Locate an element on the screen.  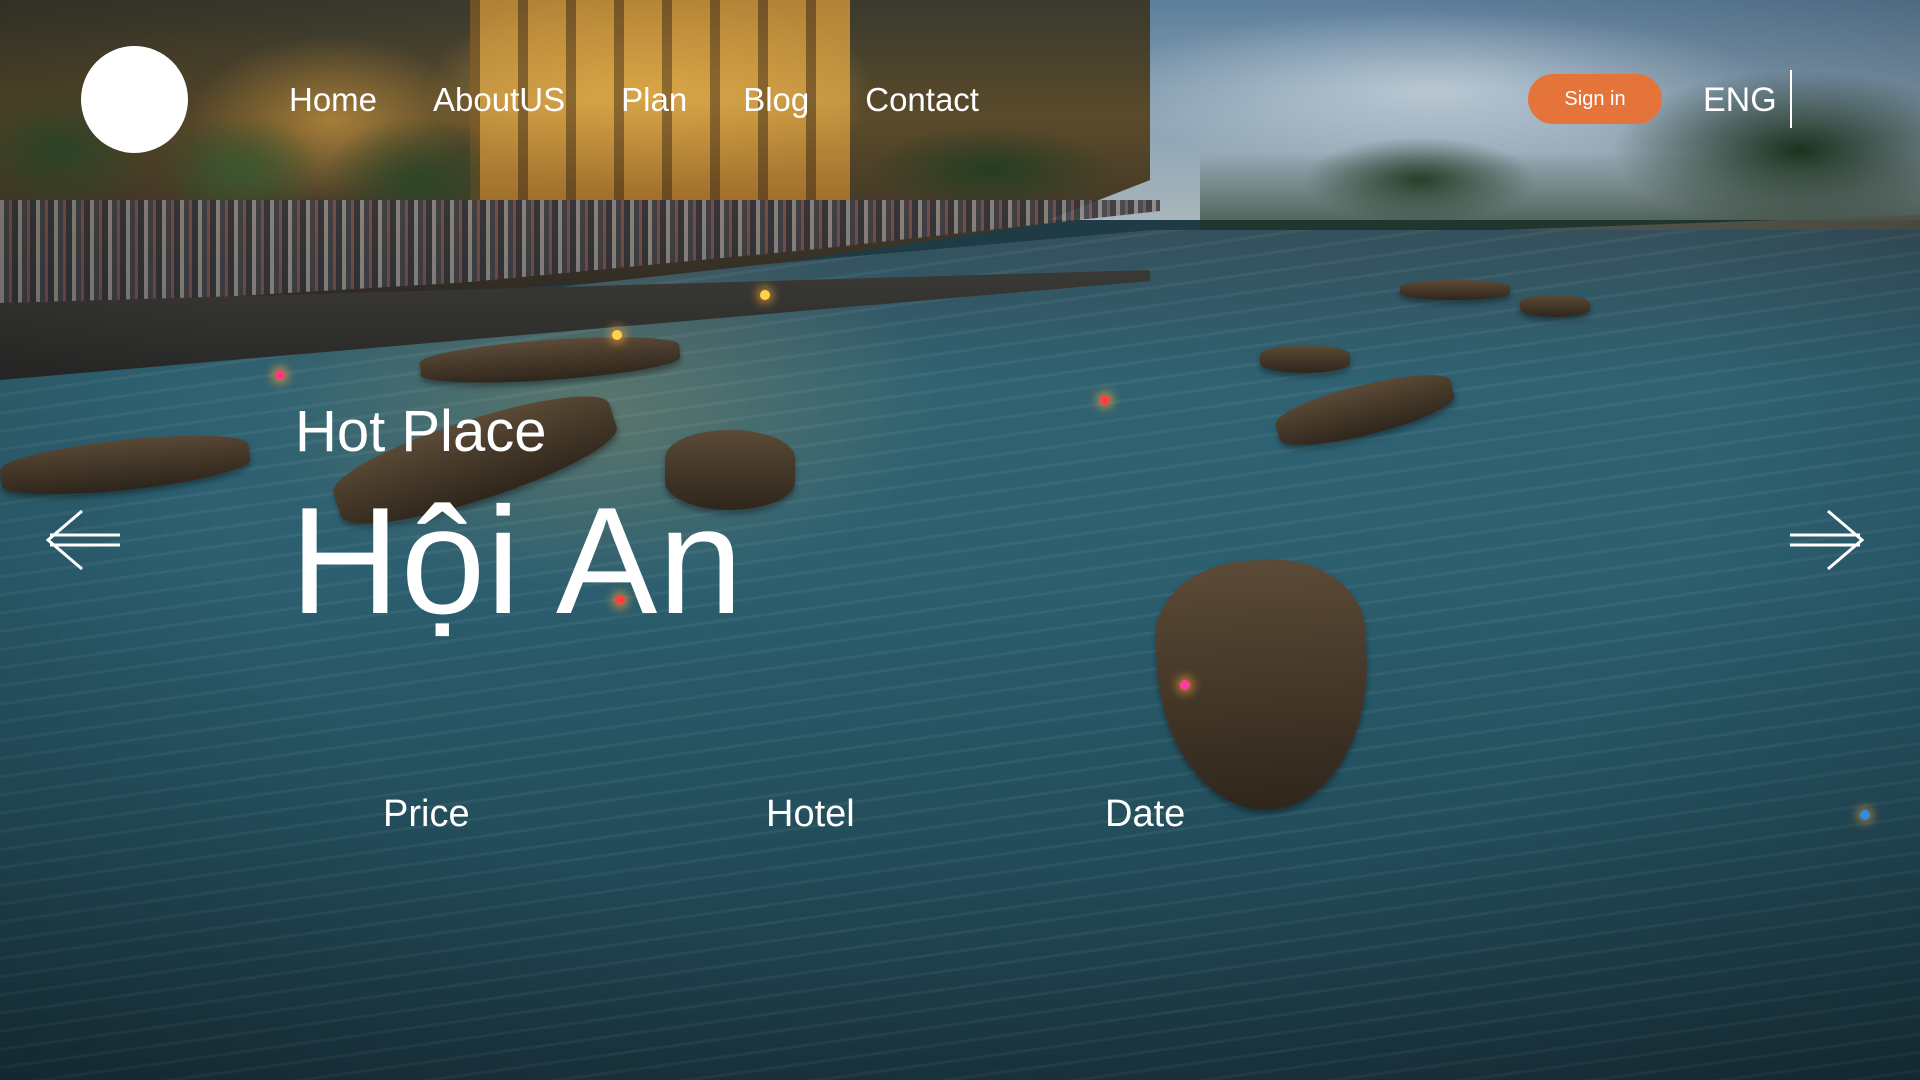
hero-subtitle: Hot Place is located at coordinates (421, 431).